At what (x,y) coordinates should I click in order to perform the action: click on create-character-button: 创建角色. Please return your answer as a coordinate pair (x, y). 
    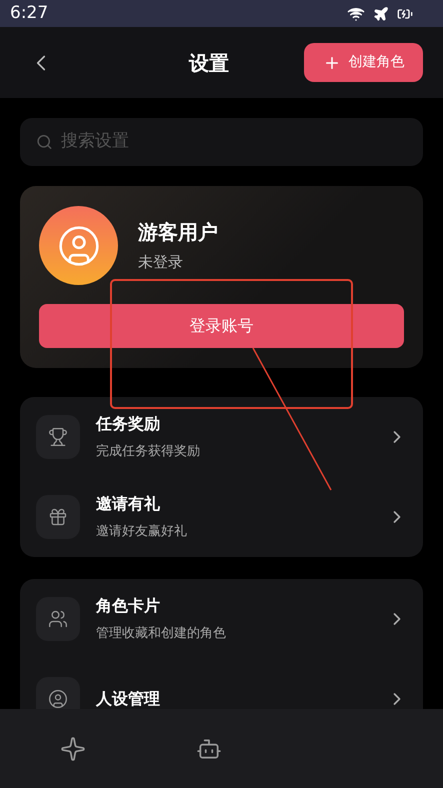
    Looking at the image, I should click on (363, 62).